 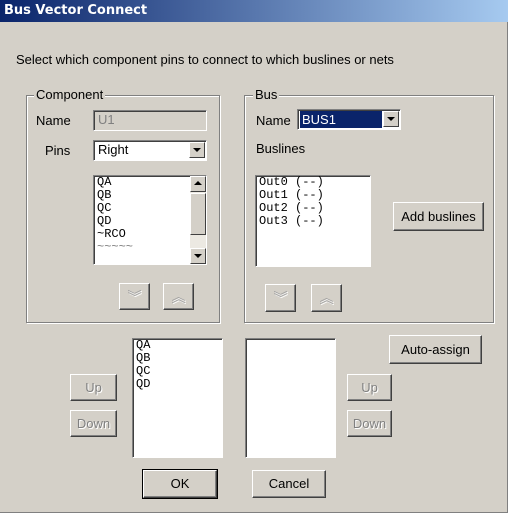 I want to click on bus-name-label: Name, so click(x=273, y=120).